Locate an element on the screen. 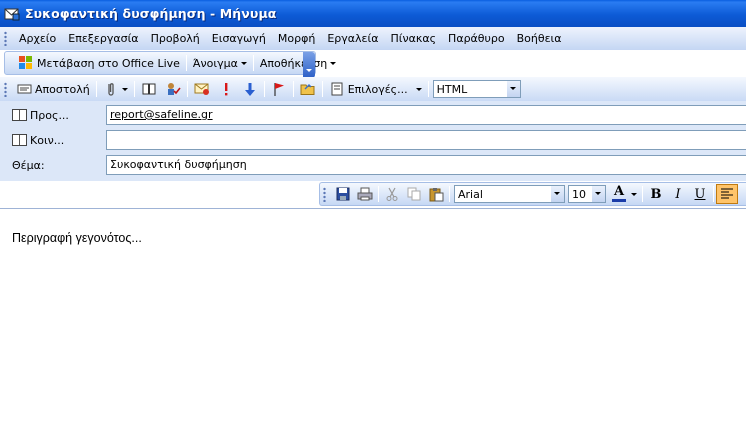 Image resolution: width=746 pixels, height=431 pixels. printer-icon is located at coordinates (365, 194).